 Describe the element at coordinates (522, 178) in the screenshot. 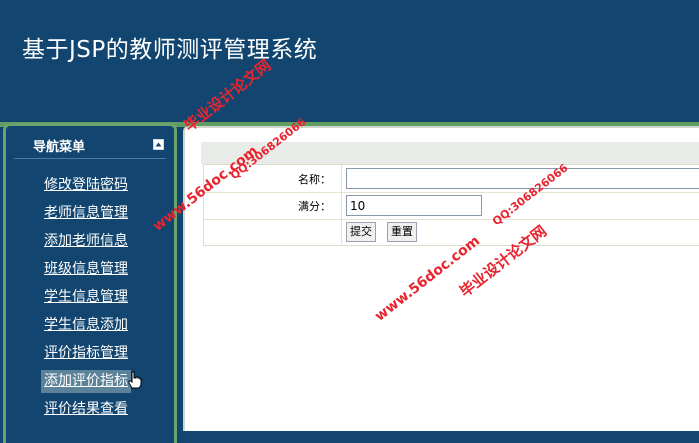

I see `name-input` at that location.